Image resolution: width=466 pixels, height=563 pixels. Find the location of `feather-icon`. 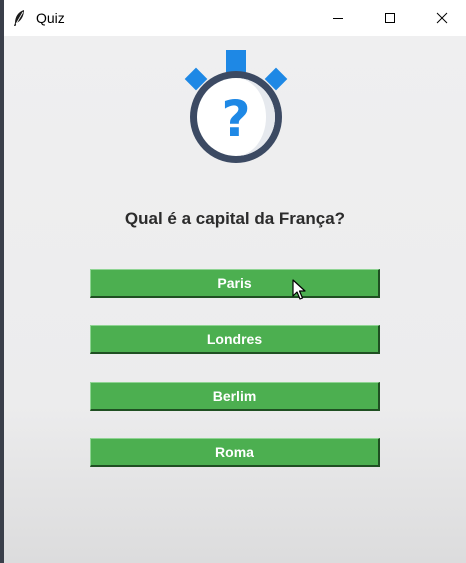

feather-icon is located at coordinates (19, 18).